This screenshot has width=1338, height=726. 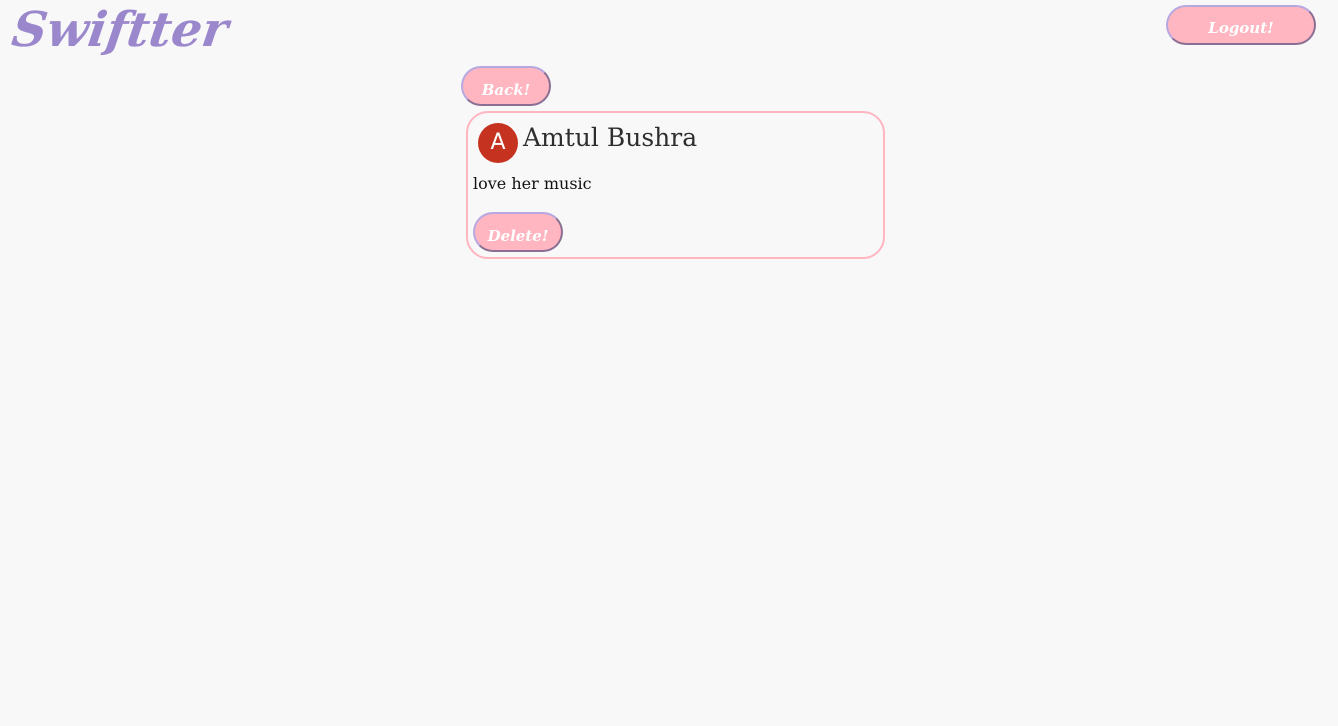 I want to click on app-logo: Swiftter, so click(x=120, y=31).